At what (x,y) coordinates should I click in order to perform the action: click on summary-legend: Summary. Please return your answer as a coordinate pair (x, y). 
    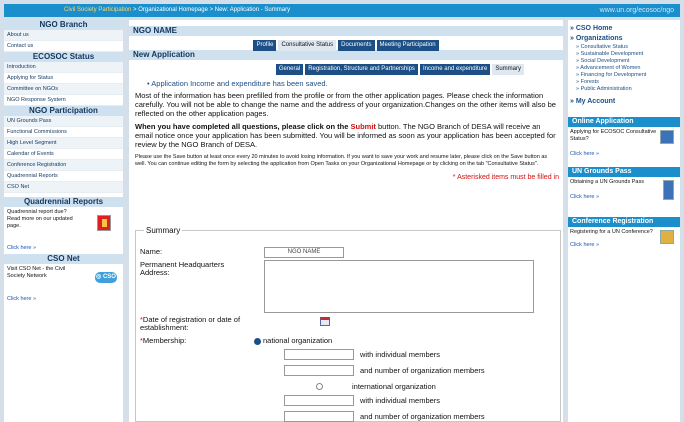
    Looking at the image, I should click on (163, 230).